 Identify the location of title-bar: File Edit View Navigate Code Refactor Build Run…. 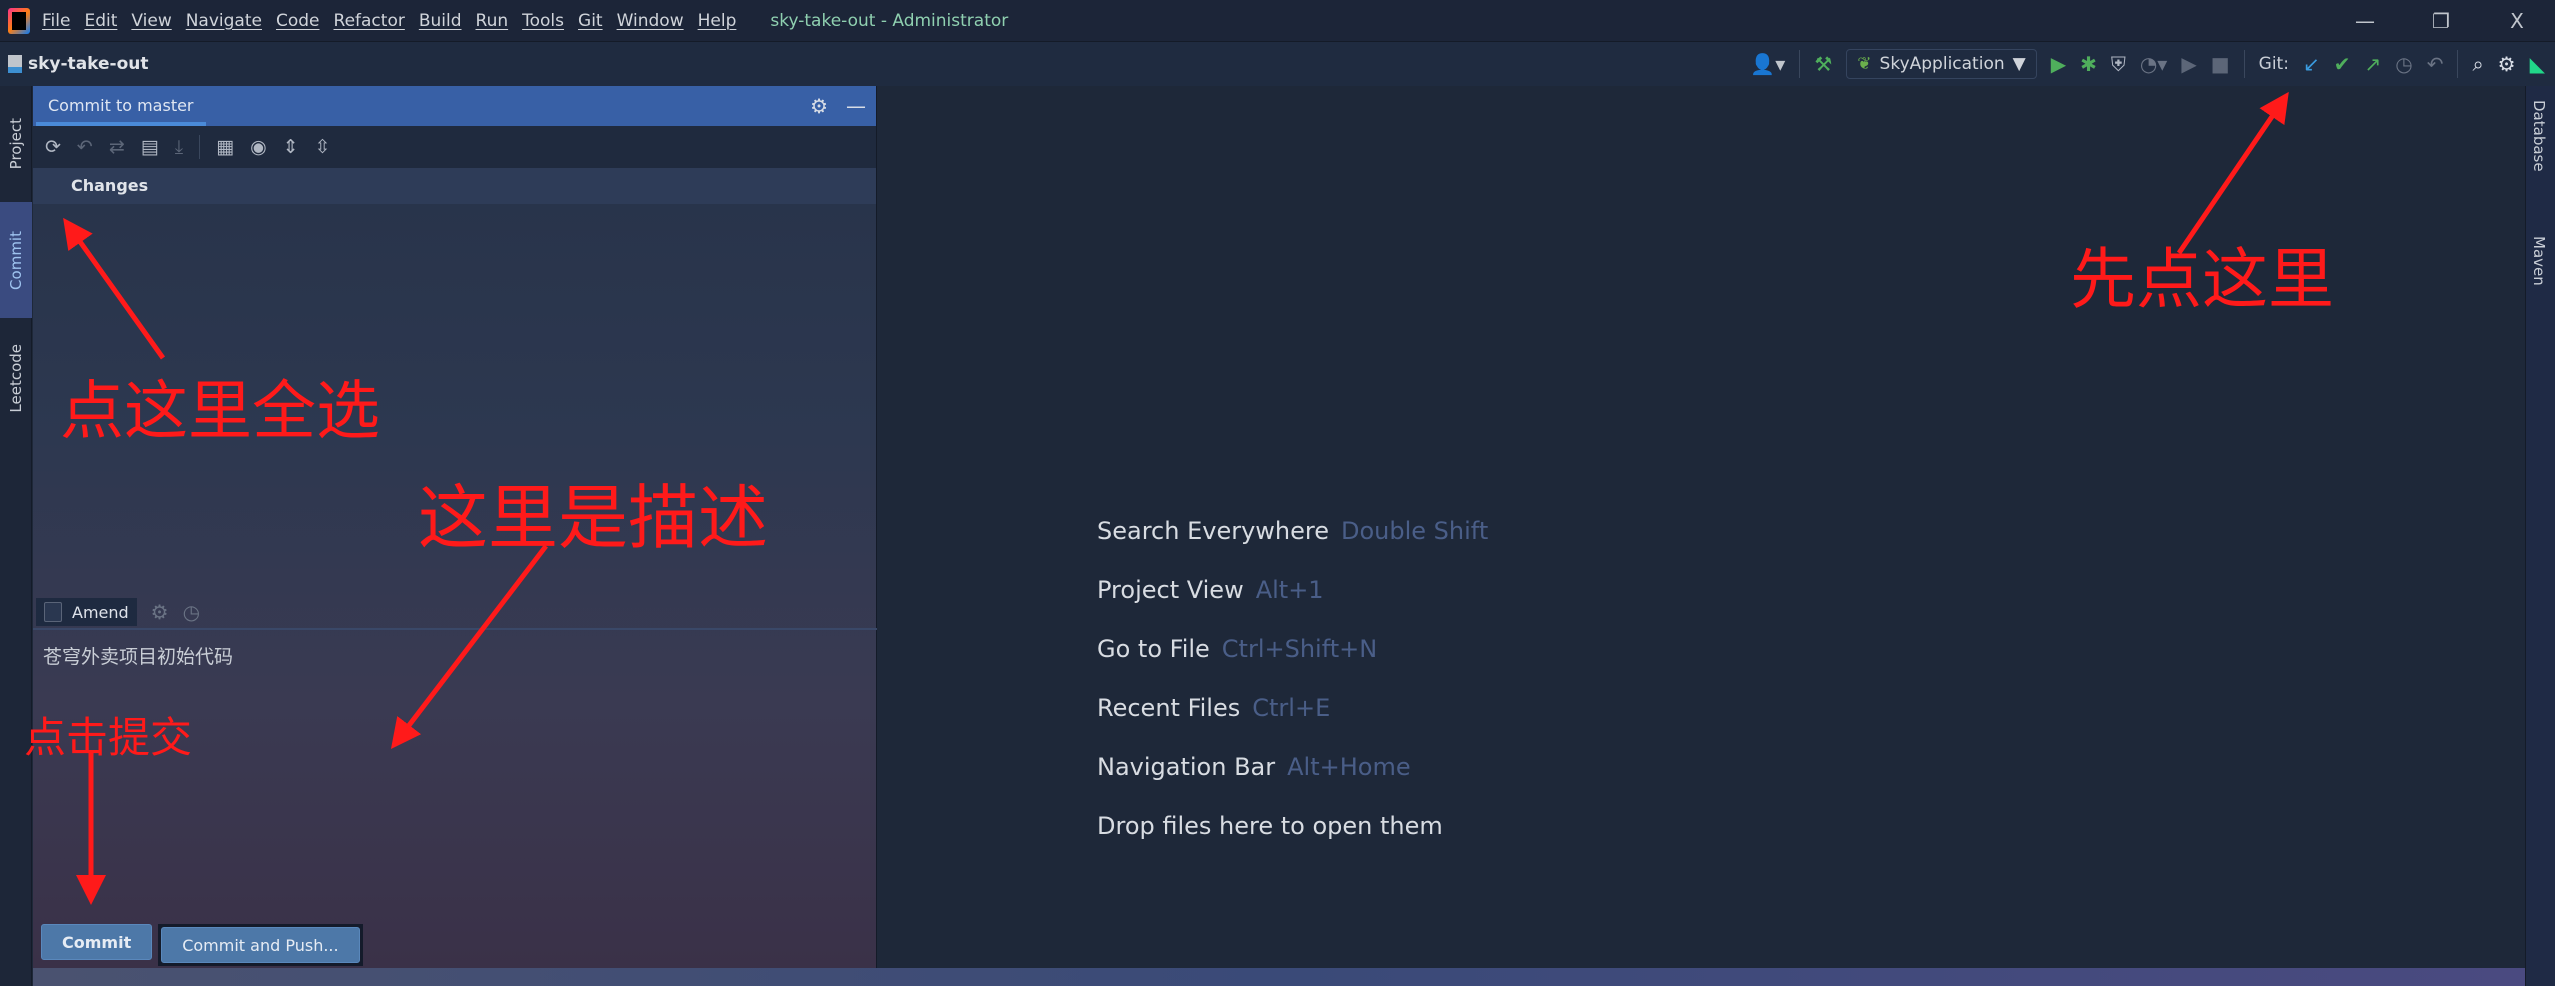
(1277, 21).